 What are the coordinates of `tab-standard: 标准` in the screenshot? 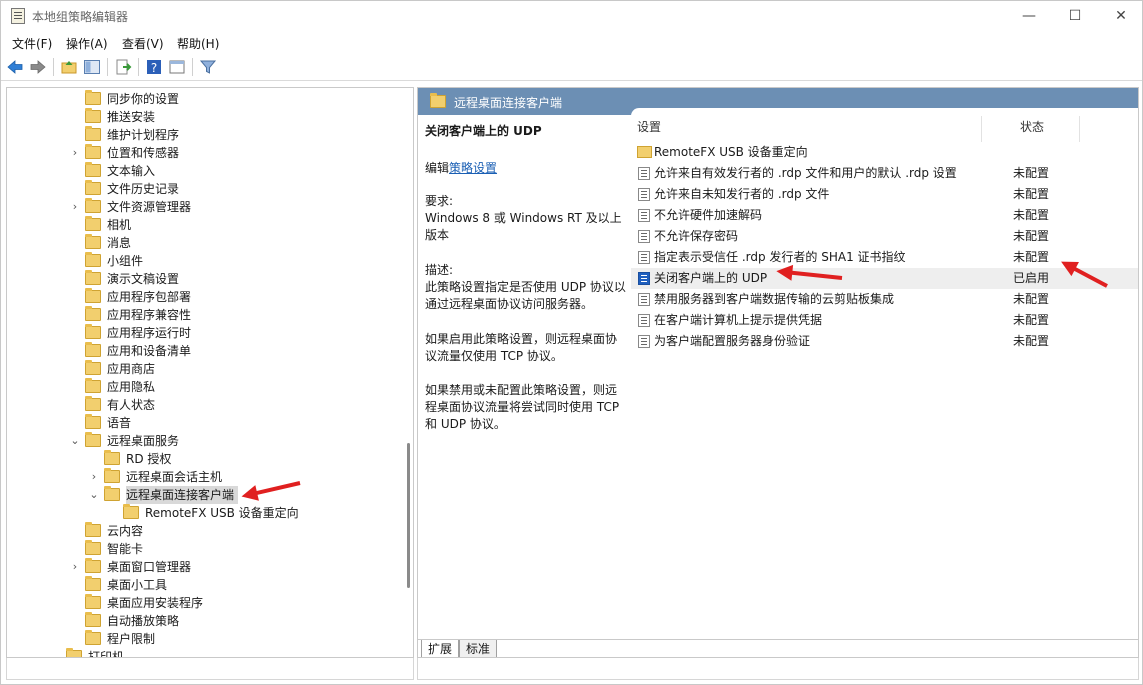 It's located at (478, 648).